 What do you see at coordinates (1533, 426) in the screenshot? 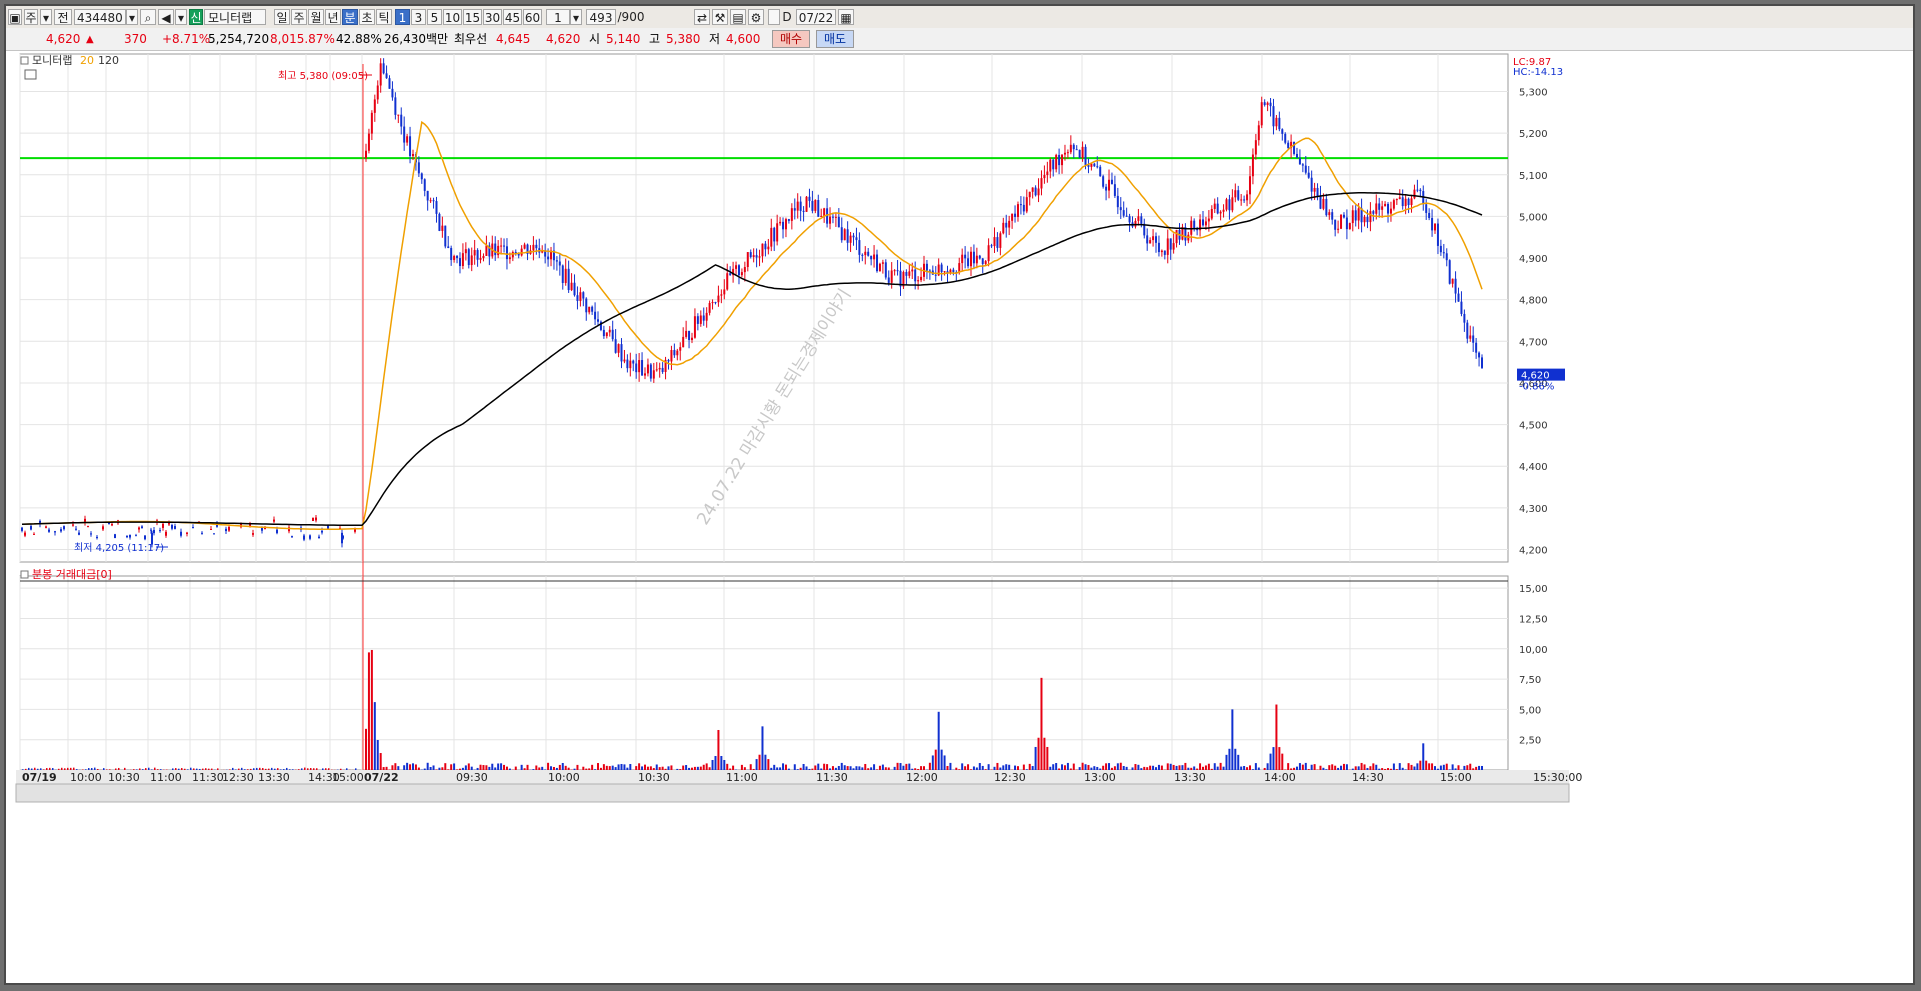
I see `price-tick-label: 4,500` at bounding box center [1533, 426].